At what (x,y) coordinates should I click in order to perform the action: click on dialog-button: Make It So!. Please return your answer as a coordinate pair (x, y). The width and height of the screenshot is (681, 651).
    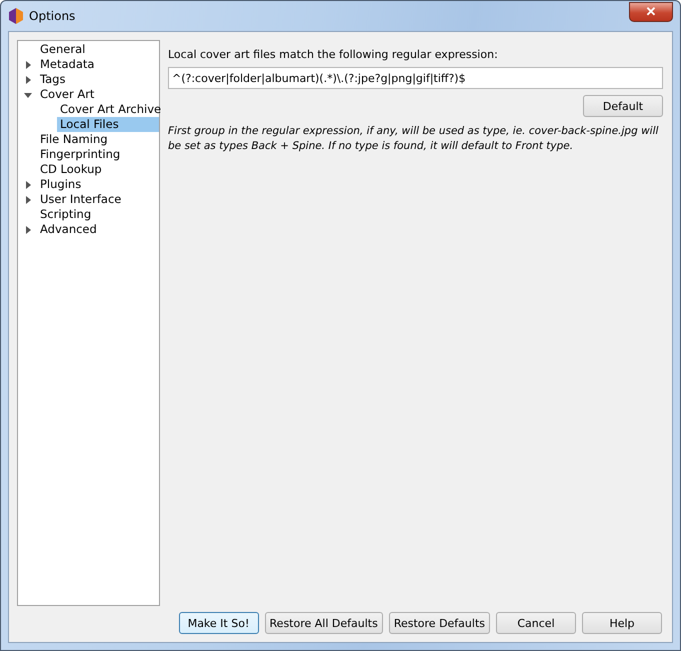
    Looking at the image, I should click on (218, 623).